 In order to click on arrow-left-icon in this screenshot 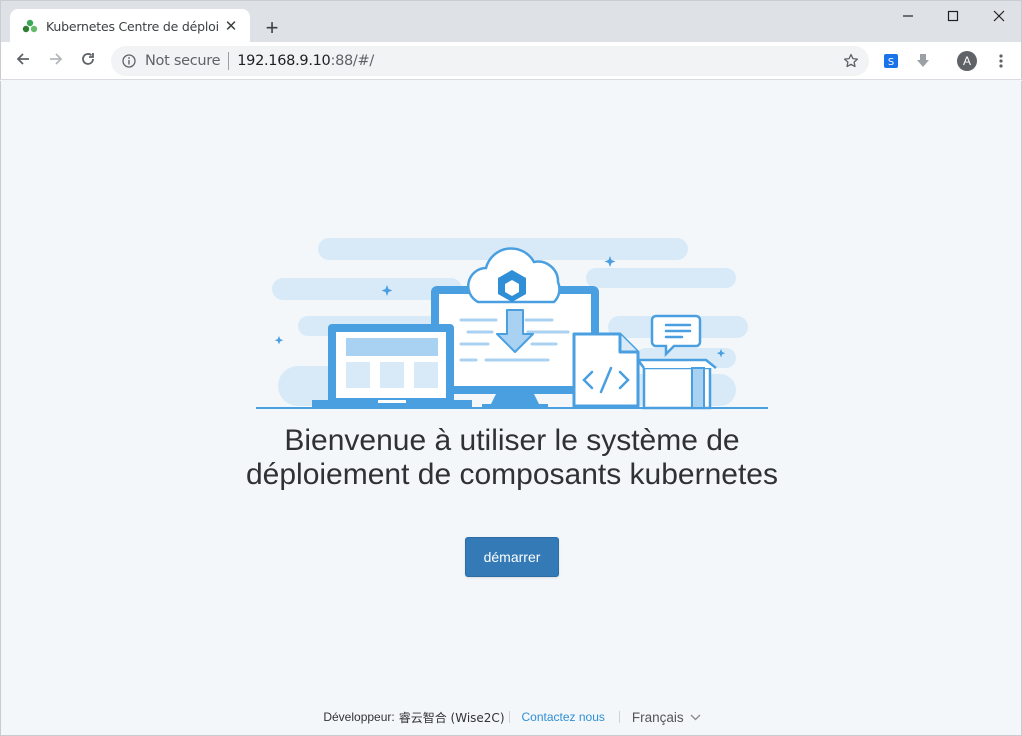, I will do `click(23, 61)`.